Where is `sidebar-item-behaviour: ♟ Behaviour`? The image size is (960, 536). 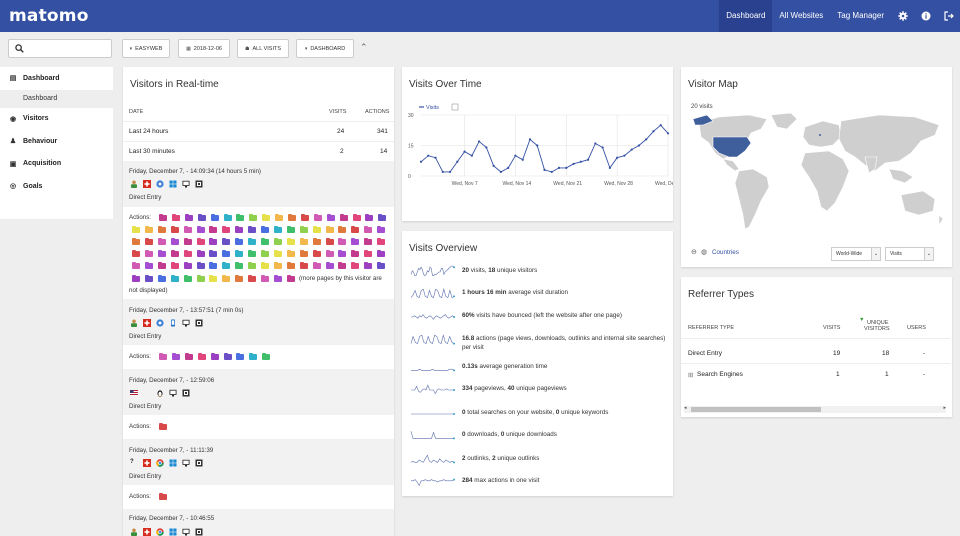
sidebar-item-behaviour: ♟ Behaviour is located at coordinates (56, 141).